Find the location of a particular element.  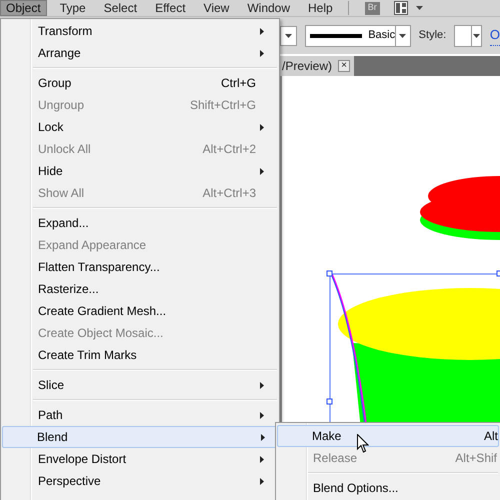

menu-item: Slice is located at coordinates (140, 385).